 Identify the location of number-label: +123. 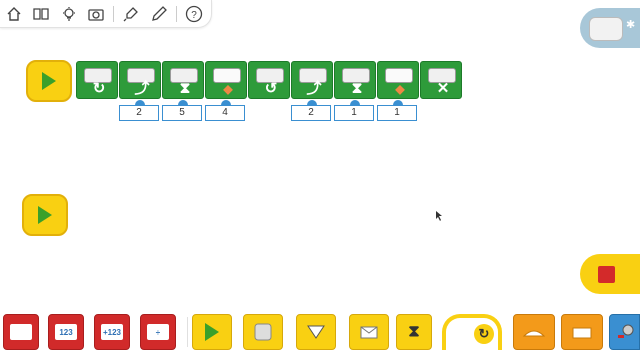
(112, 332).